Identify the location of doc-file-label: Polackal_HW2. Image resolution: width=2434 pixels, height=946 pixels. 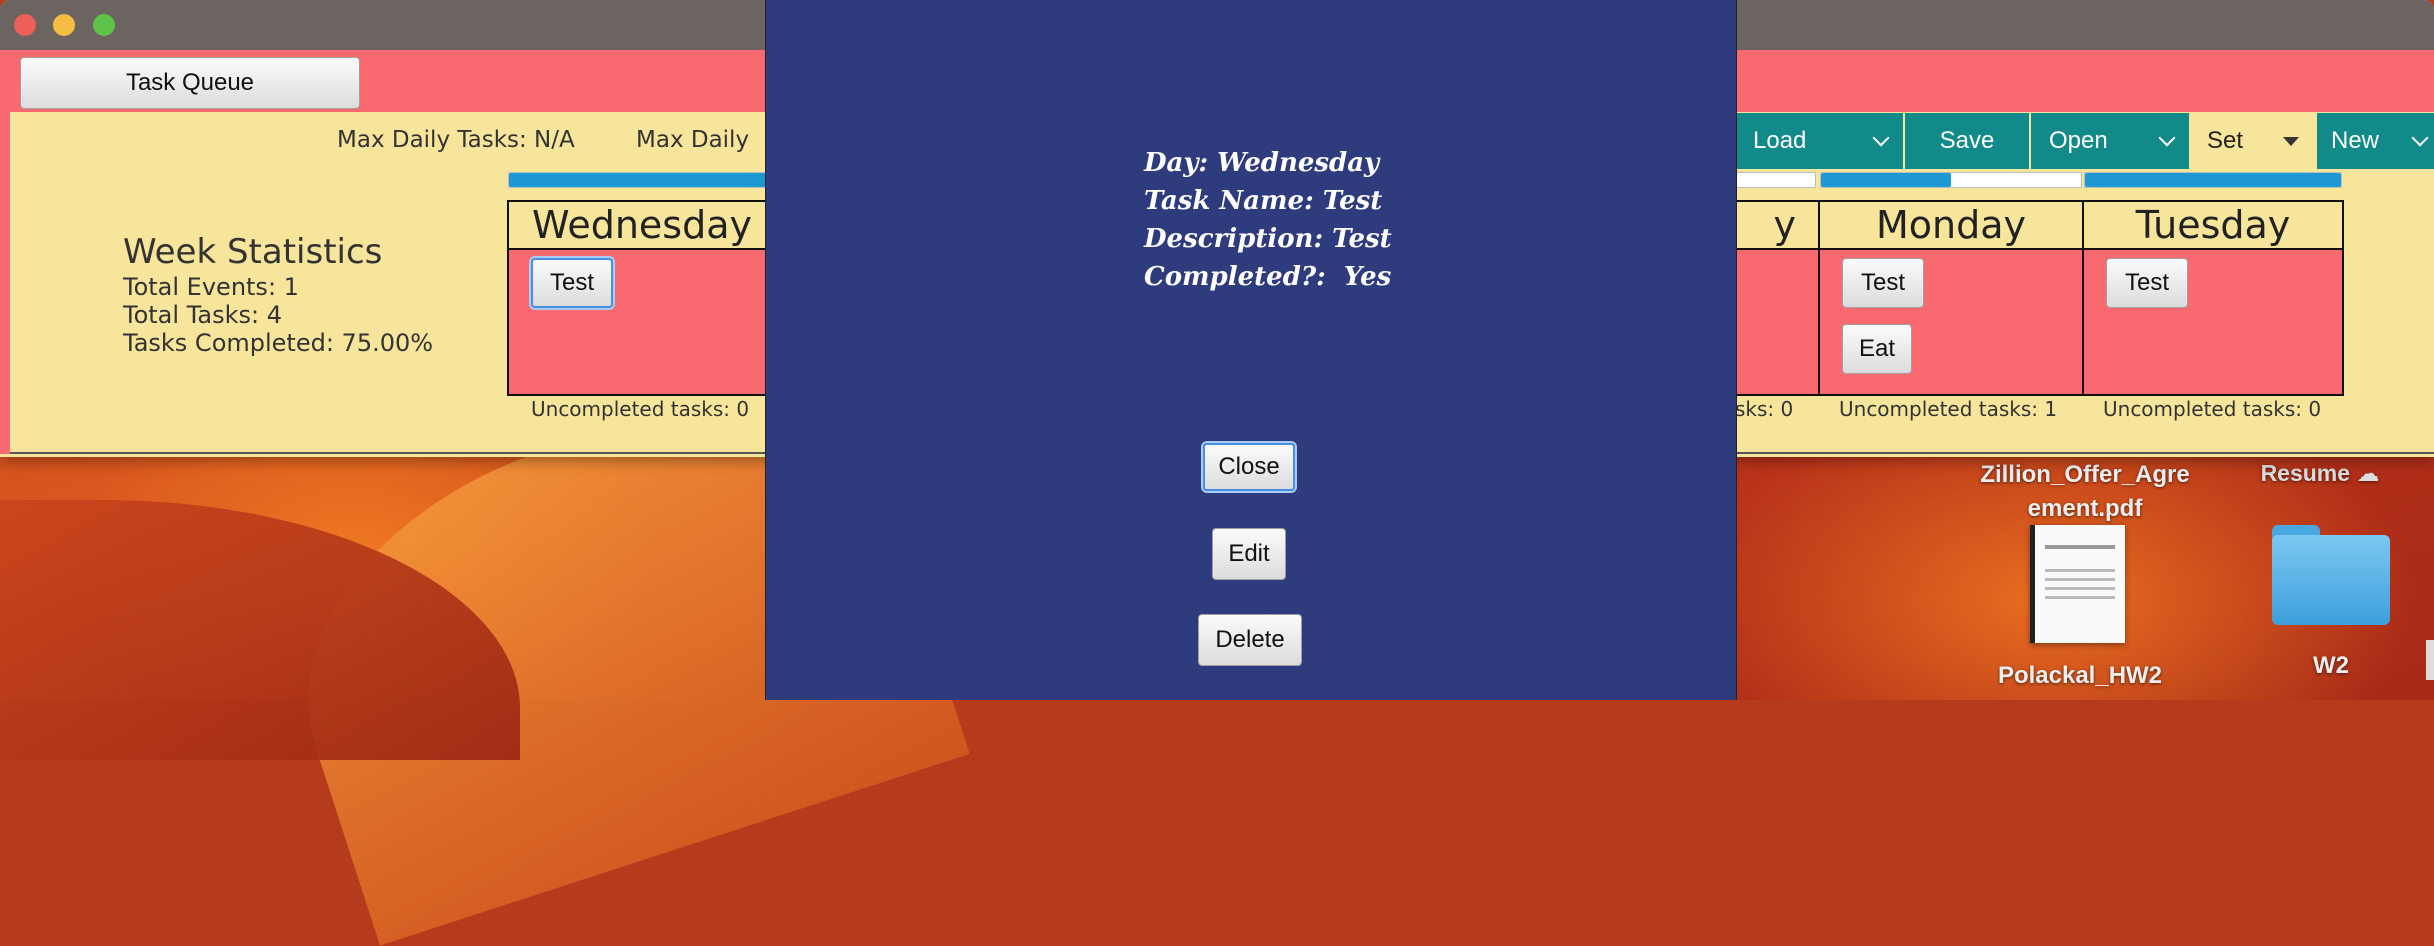
(2080, 676).